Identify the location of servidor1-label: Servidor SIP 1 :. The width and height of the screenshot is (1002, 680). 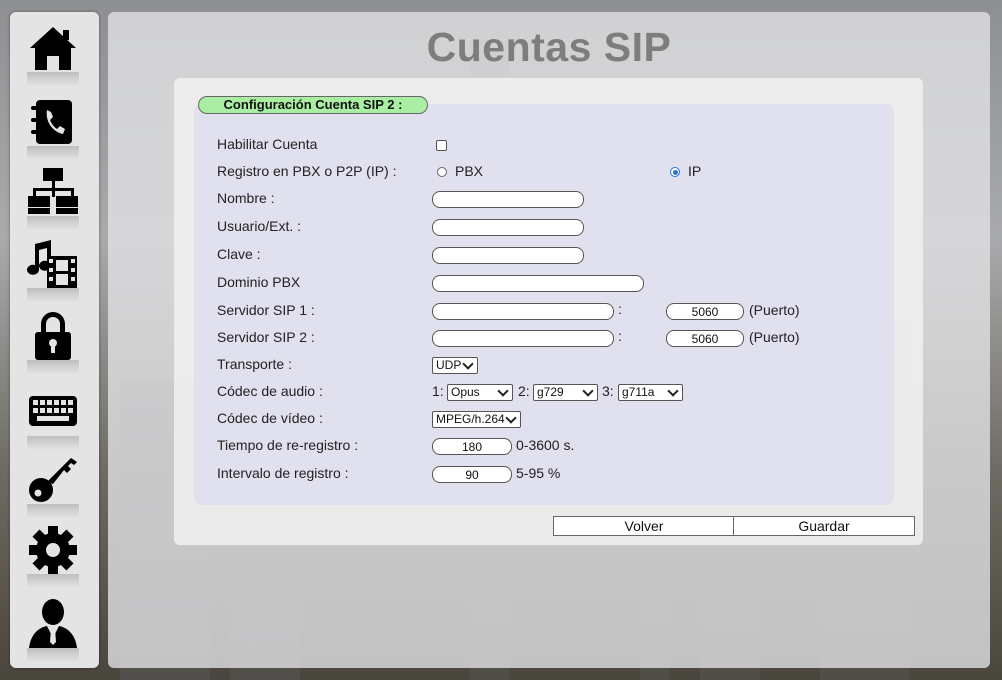
(266, 310).